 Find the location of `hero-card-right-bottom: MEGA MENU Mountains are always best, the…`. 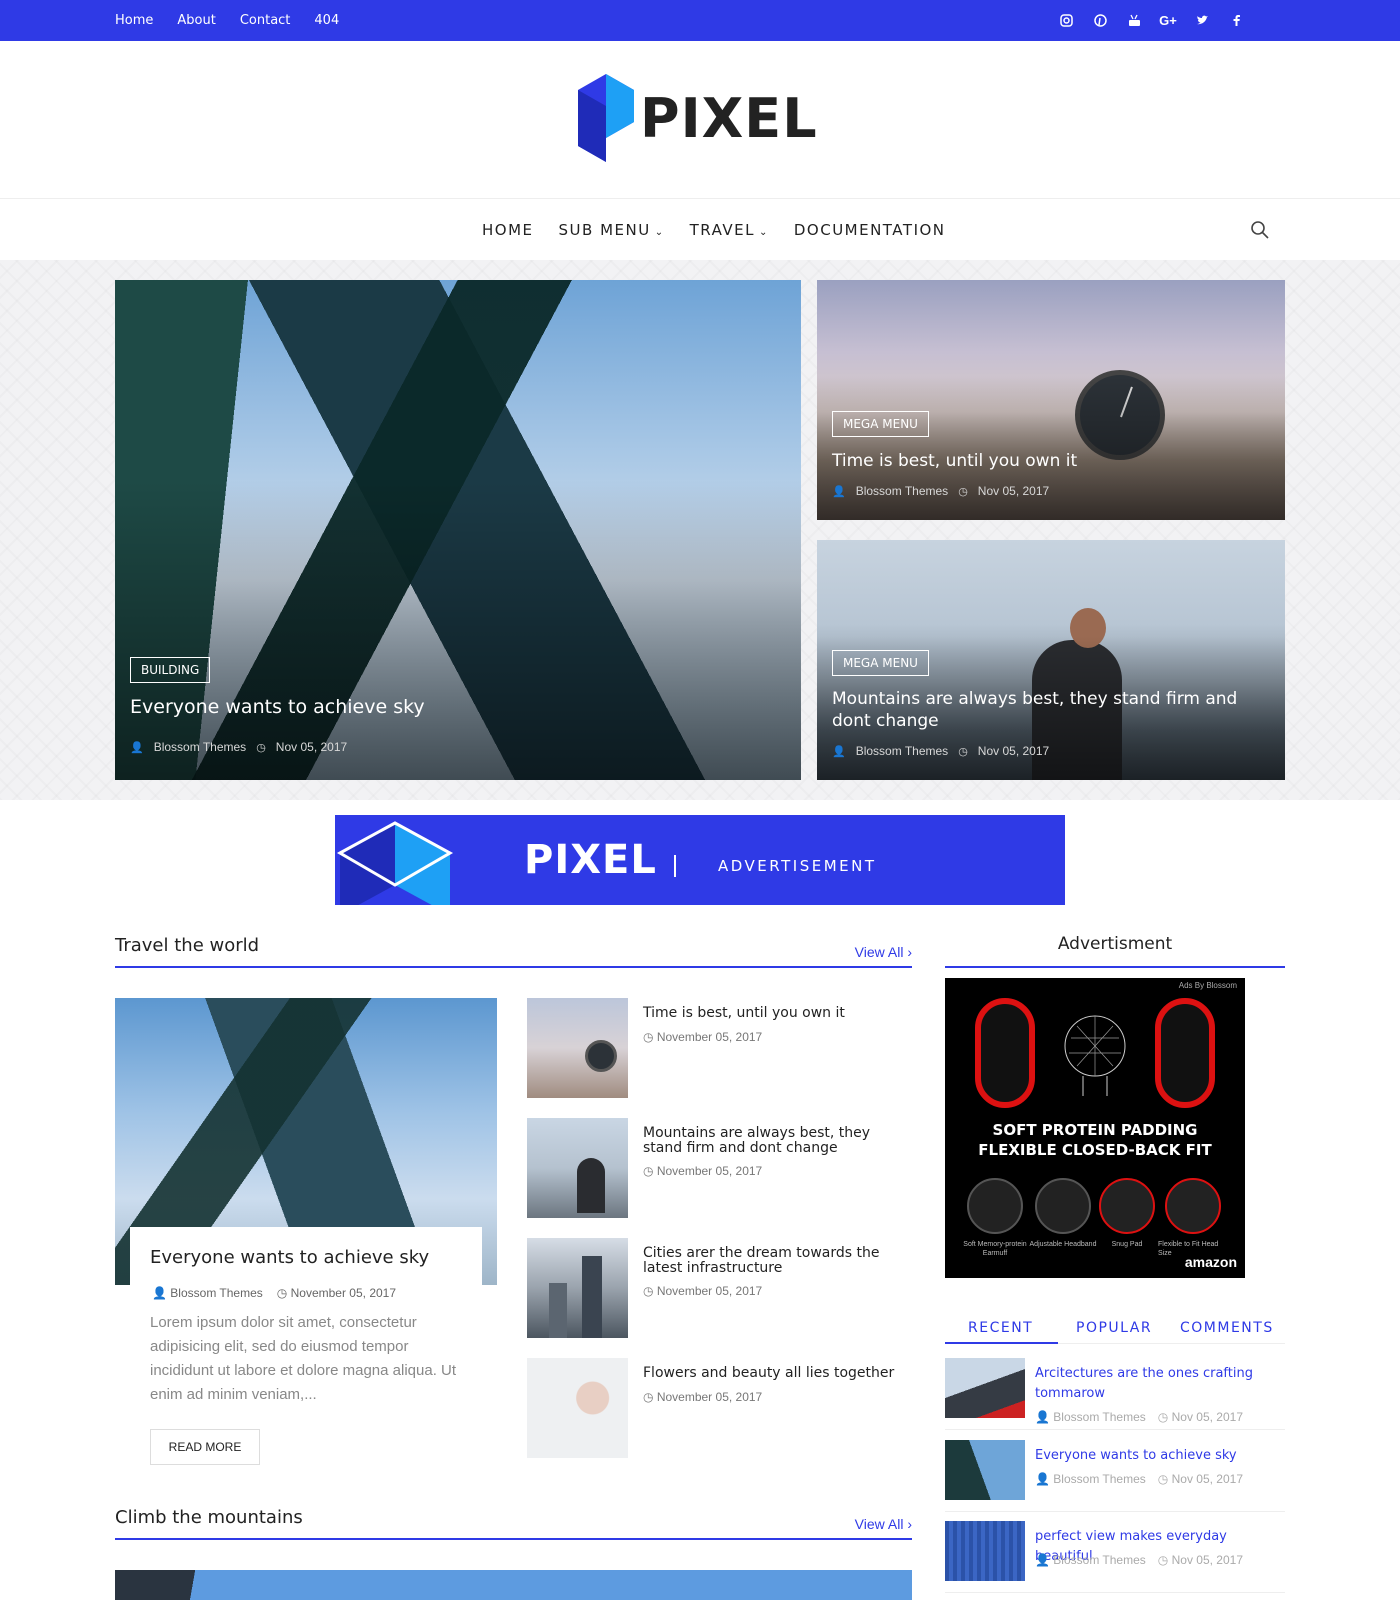

hero-card-right-bottom: MEGA MENU Mountains are always best, the… is located at coordinates (1051, 660).